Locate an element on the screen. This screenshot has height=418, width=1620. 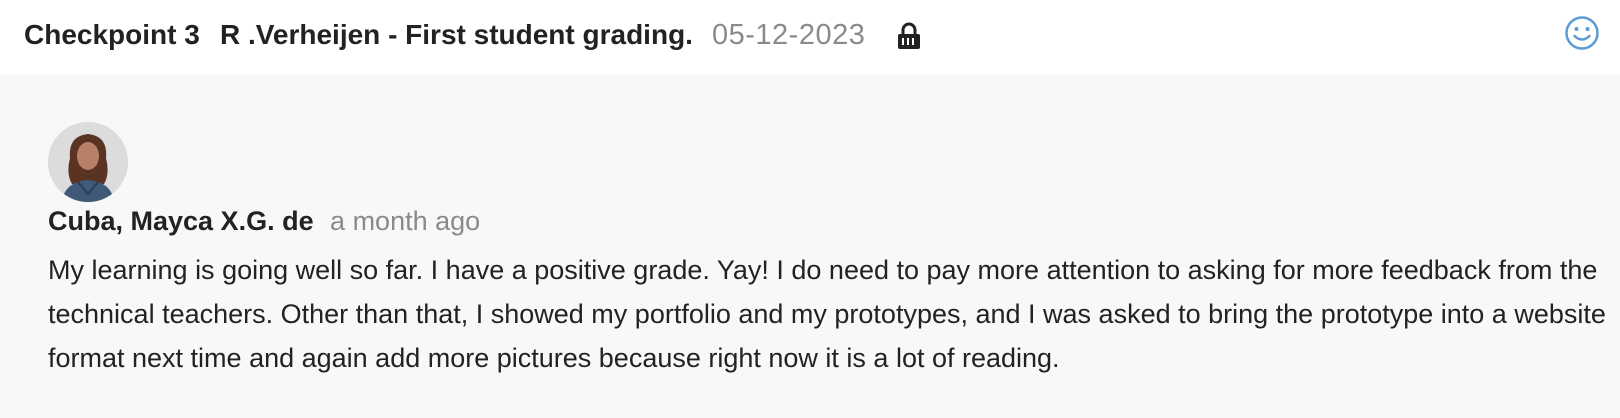
comment-meta: Cuba, Mayca X.G. de a month ago is located at coordinates (264, 221).